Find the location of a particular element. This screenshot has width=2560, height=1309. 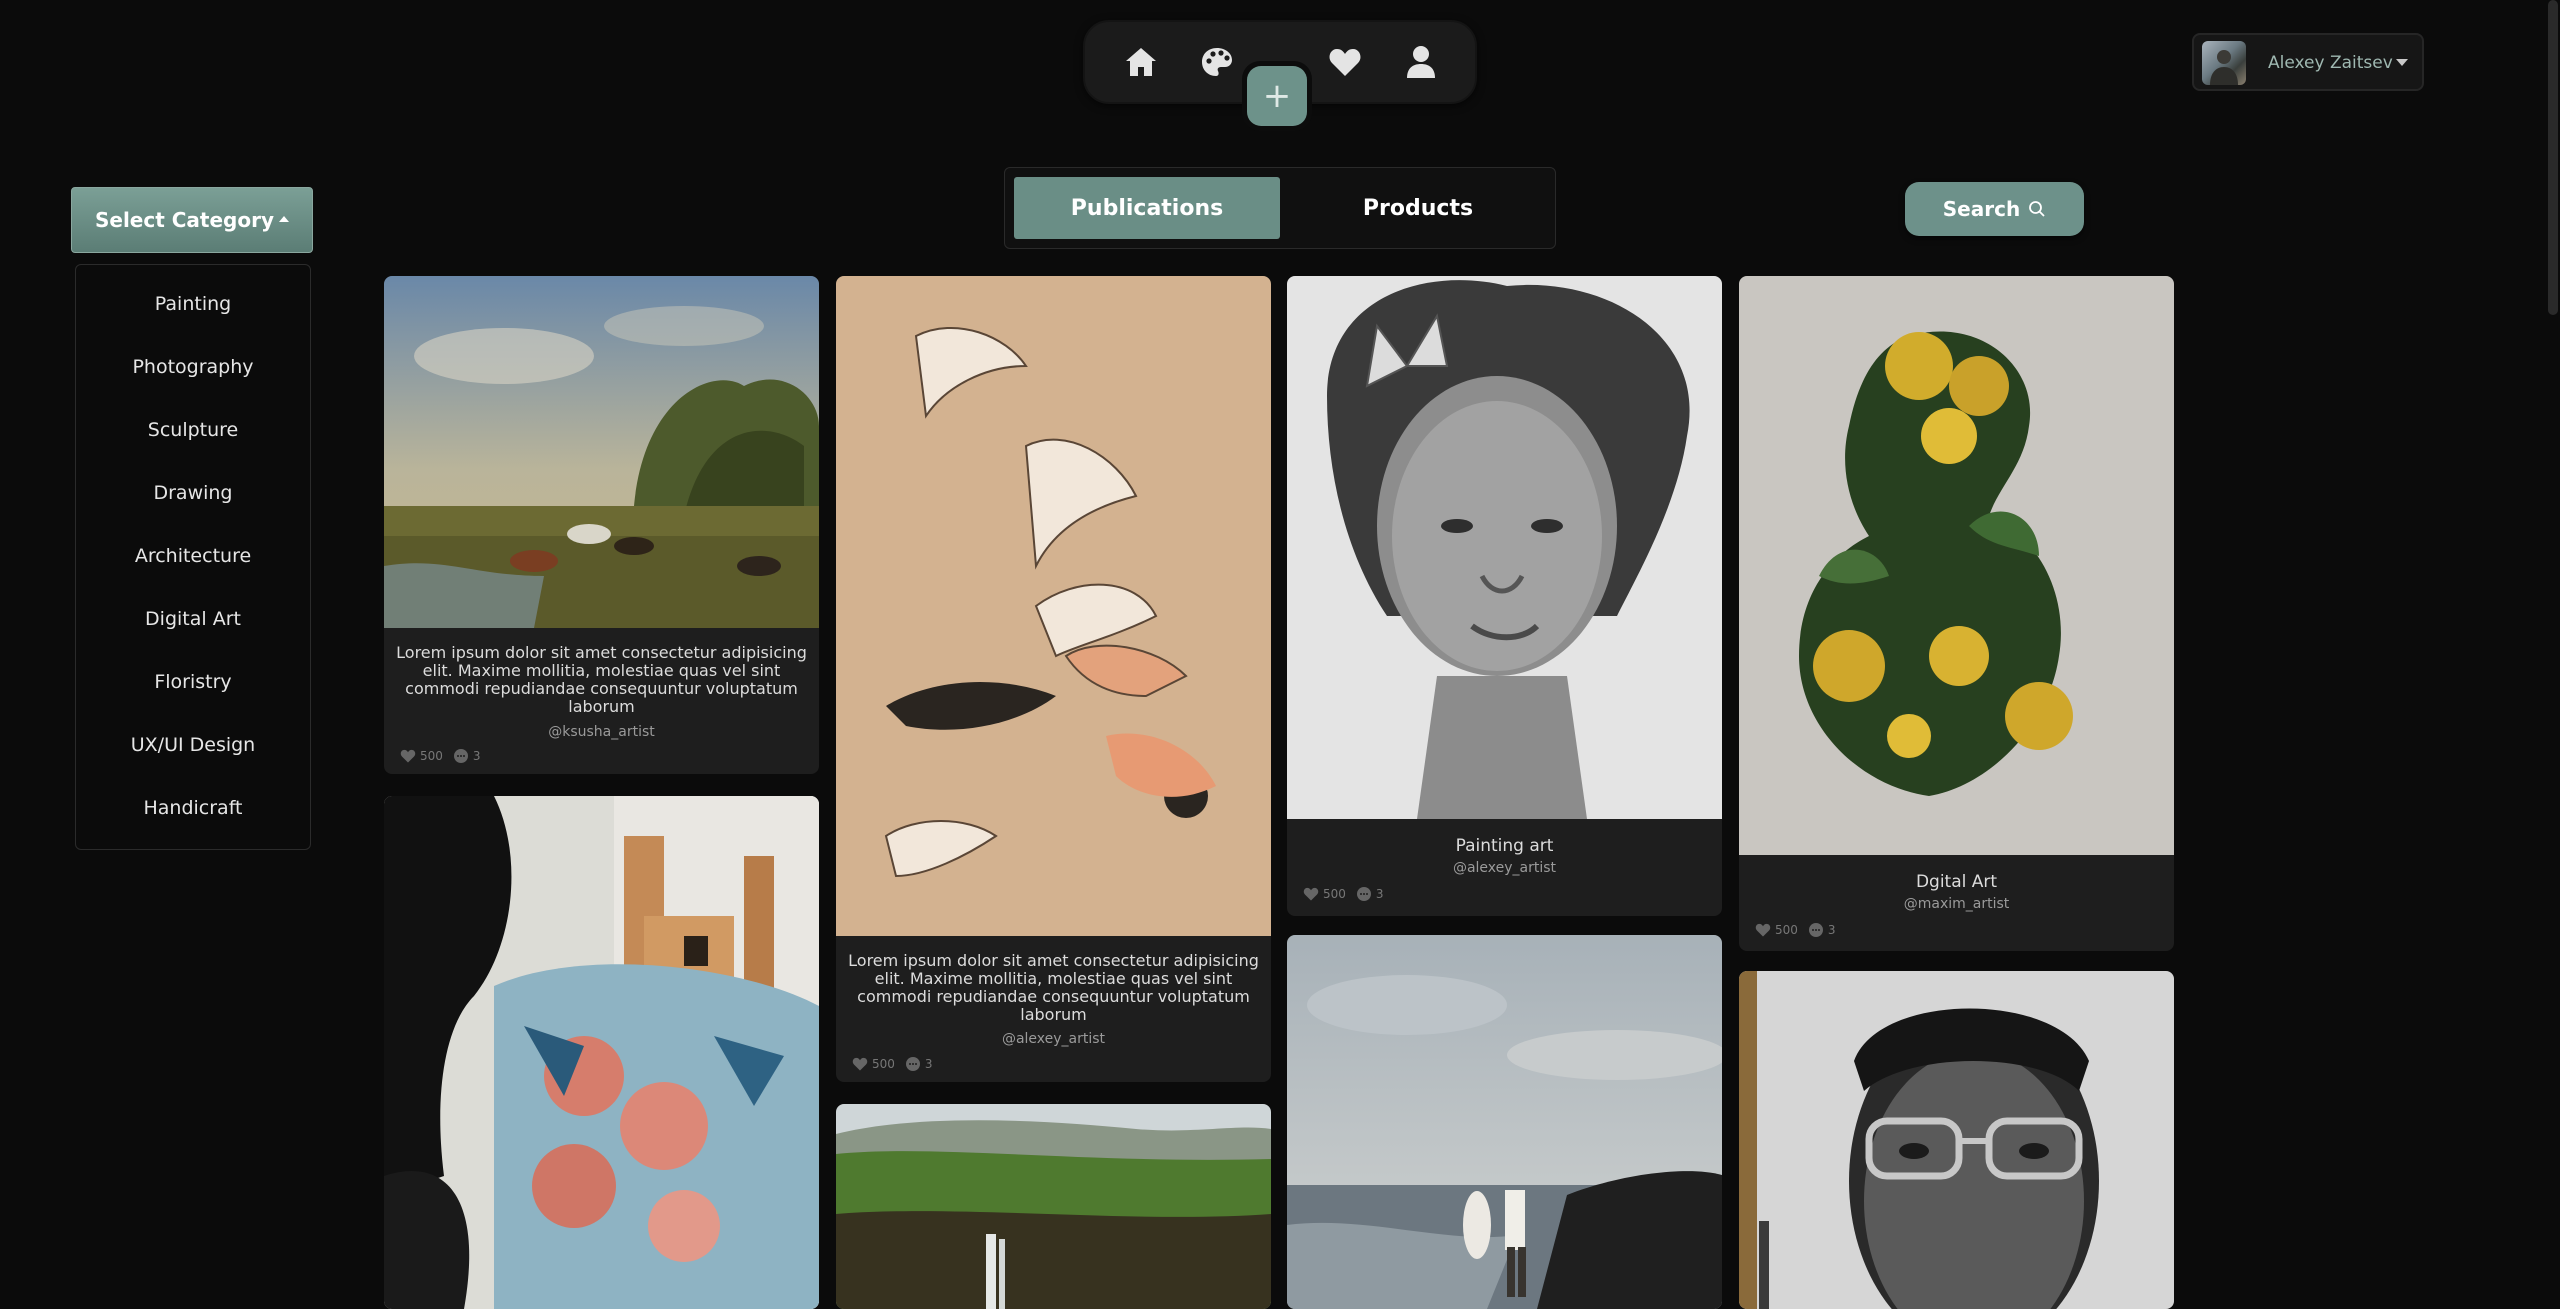

user-icon is located at coordinates (1421, 62).